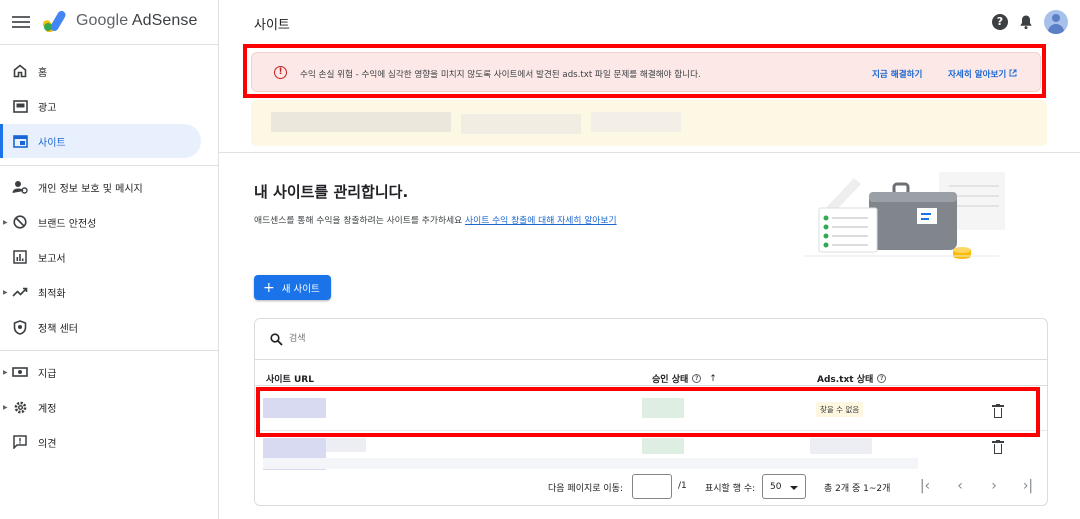 The height and width of the screenshot is (519, 1080). Describe the element at coordinates (540, 22) in the screenshot. I see `top-app-bar: Google AdSense 사이트 ?` at that location.